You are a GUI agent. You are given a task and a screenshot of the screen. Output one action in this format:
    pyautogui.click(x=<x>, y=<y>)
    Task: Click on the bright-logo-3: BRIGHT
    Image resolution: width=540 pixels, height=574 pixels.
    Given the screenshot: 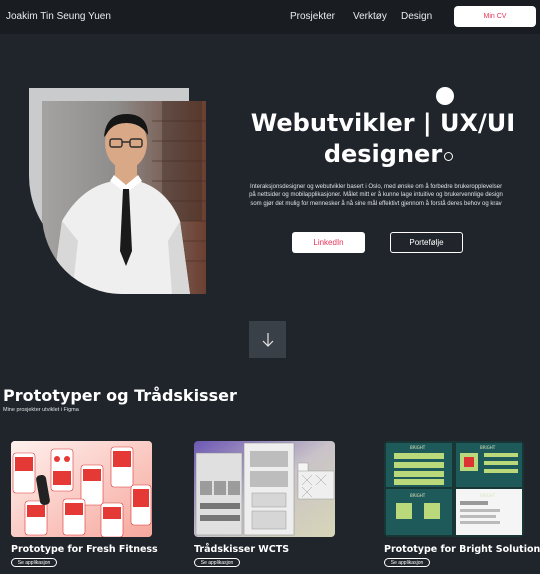 What is the action you would take?
    pyautogui.click(x=418, y=495)
    